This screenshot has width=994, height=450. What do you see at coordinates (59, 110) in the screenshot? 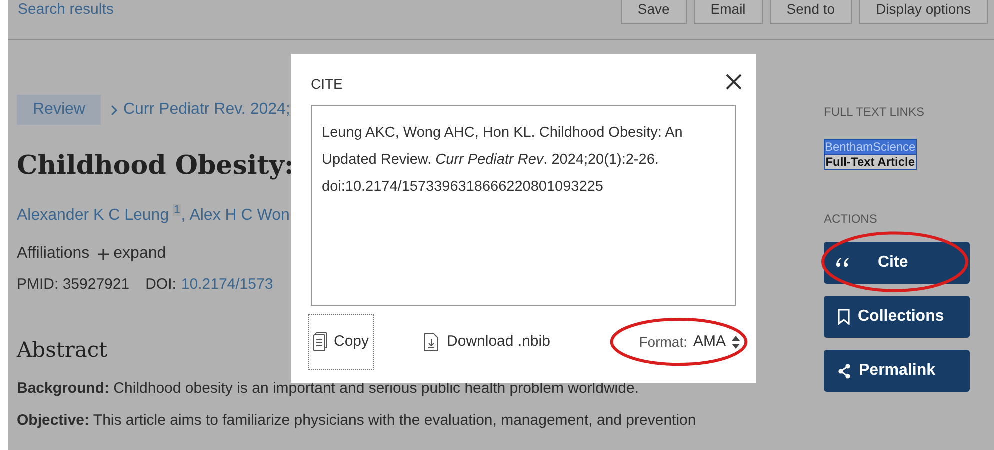
I see `review-badge: Review` at bounding box center [59, 110].